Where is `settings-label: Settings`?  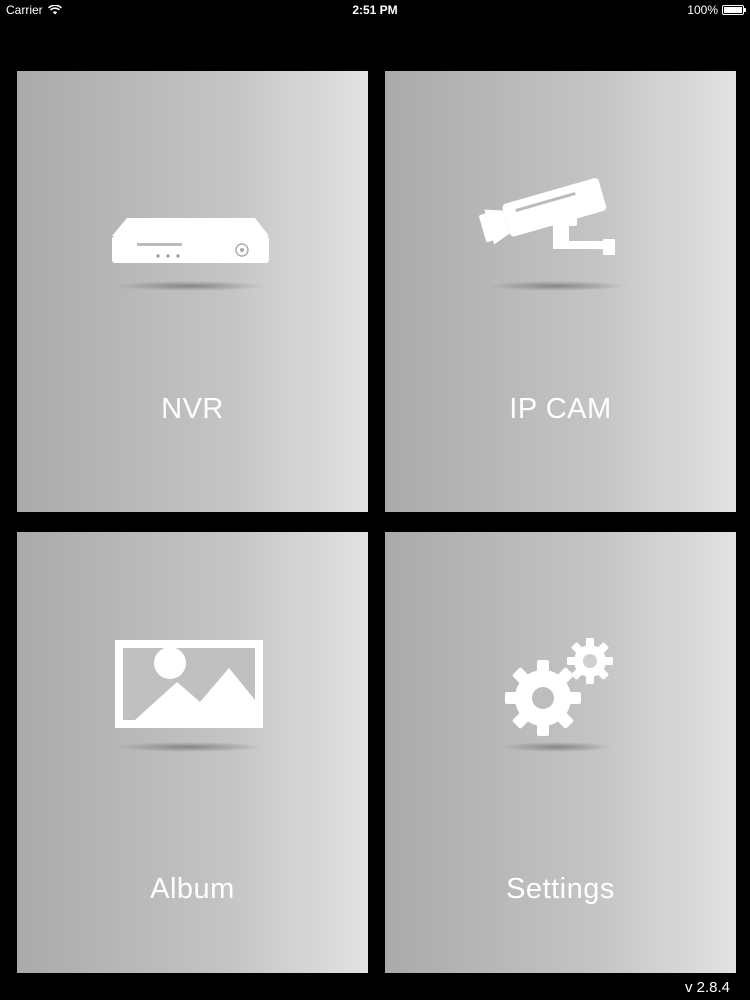 settings-label: Settings is located at coordinates (560, 889).